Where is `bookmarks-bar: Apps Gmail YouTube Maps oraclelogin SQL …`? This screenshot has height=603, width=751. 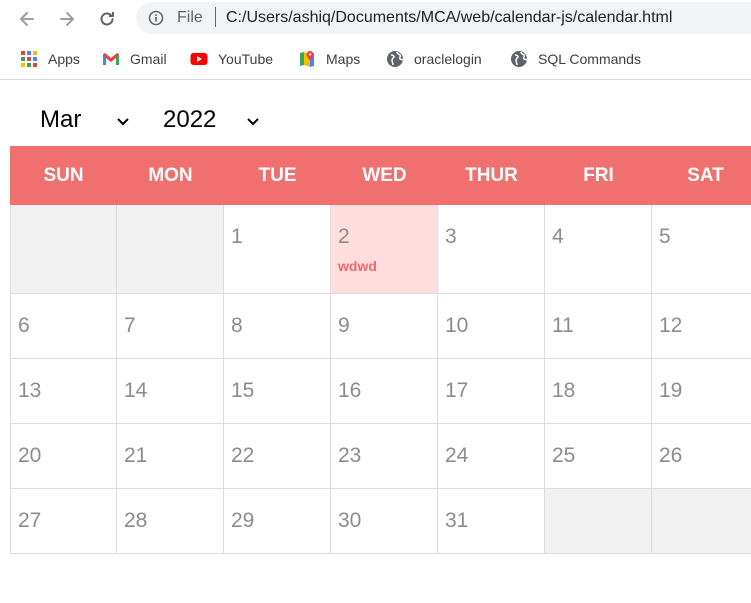
bookmarks-bar: Apps Gmail YouTube Maps oraclelogin SQL … is located at coordinates (375, 59).